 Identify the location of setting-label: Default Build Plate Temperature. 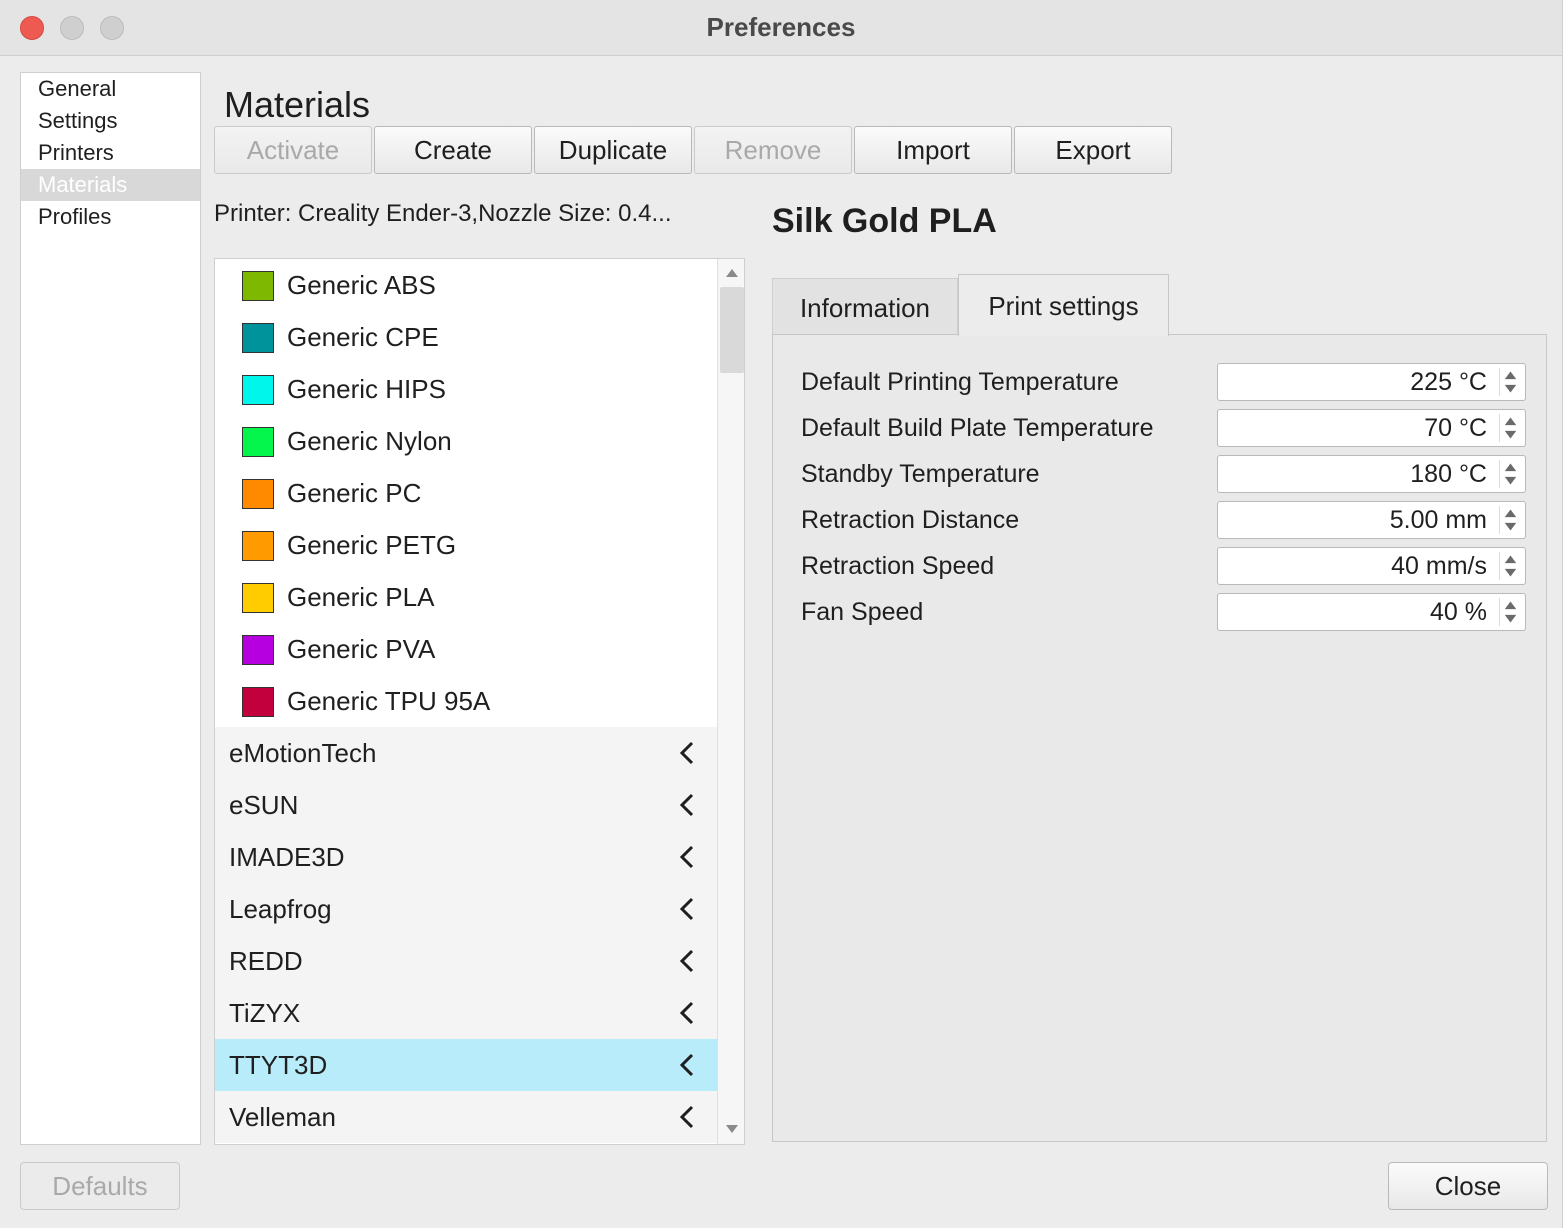
(977, 428).